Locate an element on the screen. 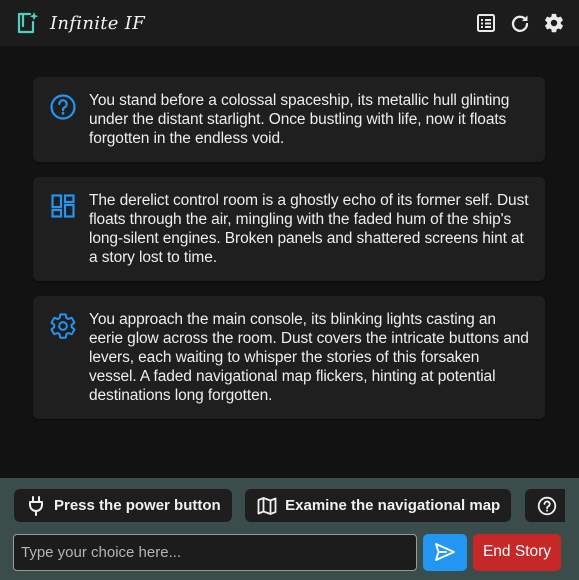 The image size is (579, 580). send-icon is located at coordinates (445, 552).